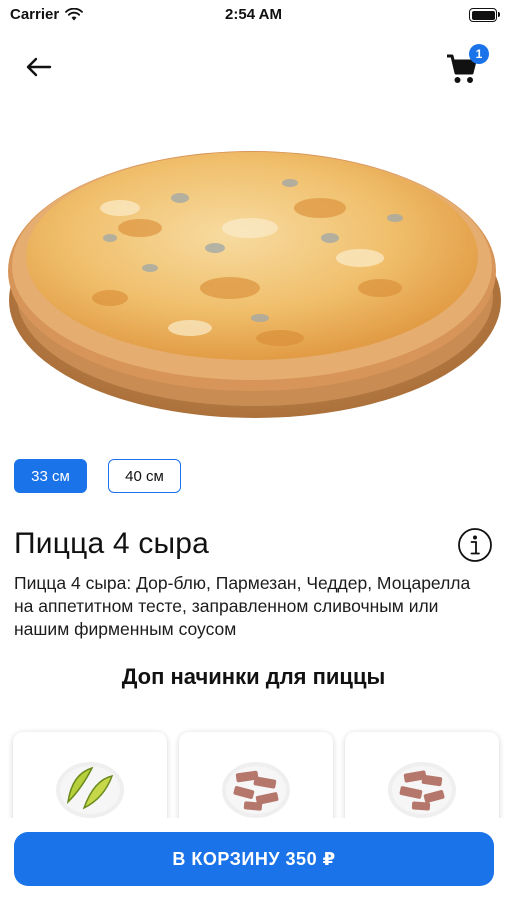 This screenshot has width=507, height=900. What do you see at coordinates (467, 66) in the screenshot?
I see `cart-button: 1` at bounding box center [467, 66].